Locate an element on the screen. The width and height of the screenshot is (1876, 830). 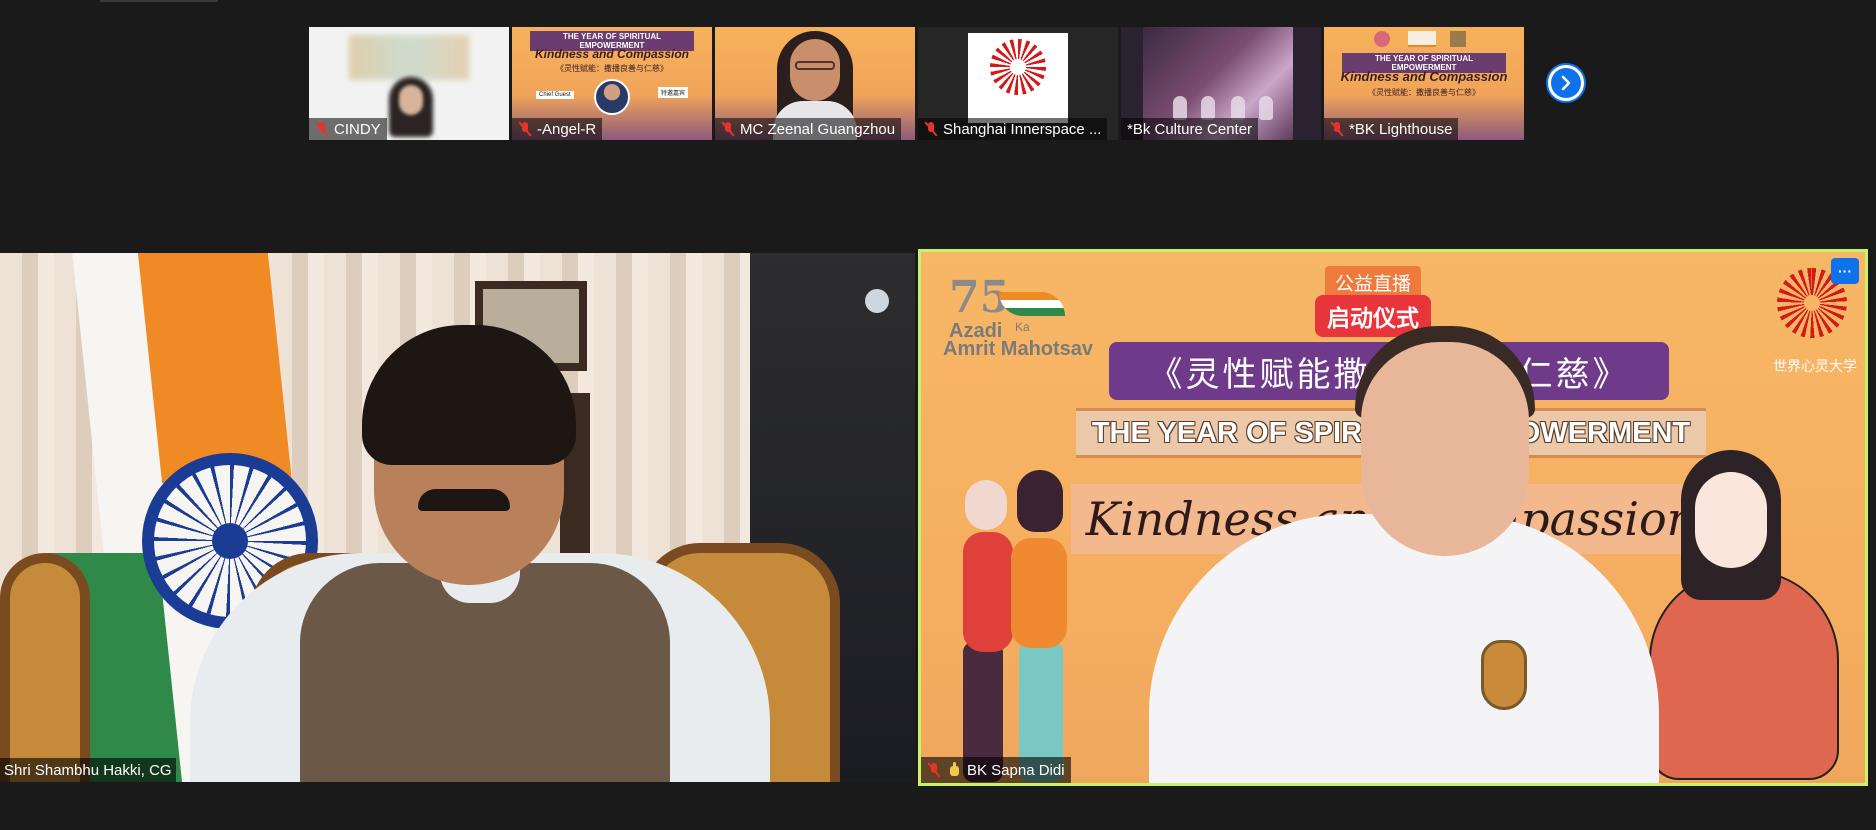
azadi-logo-icon is located at coordinates (1422, 39).